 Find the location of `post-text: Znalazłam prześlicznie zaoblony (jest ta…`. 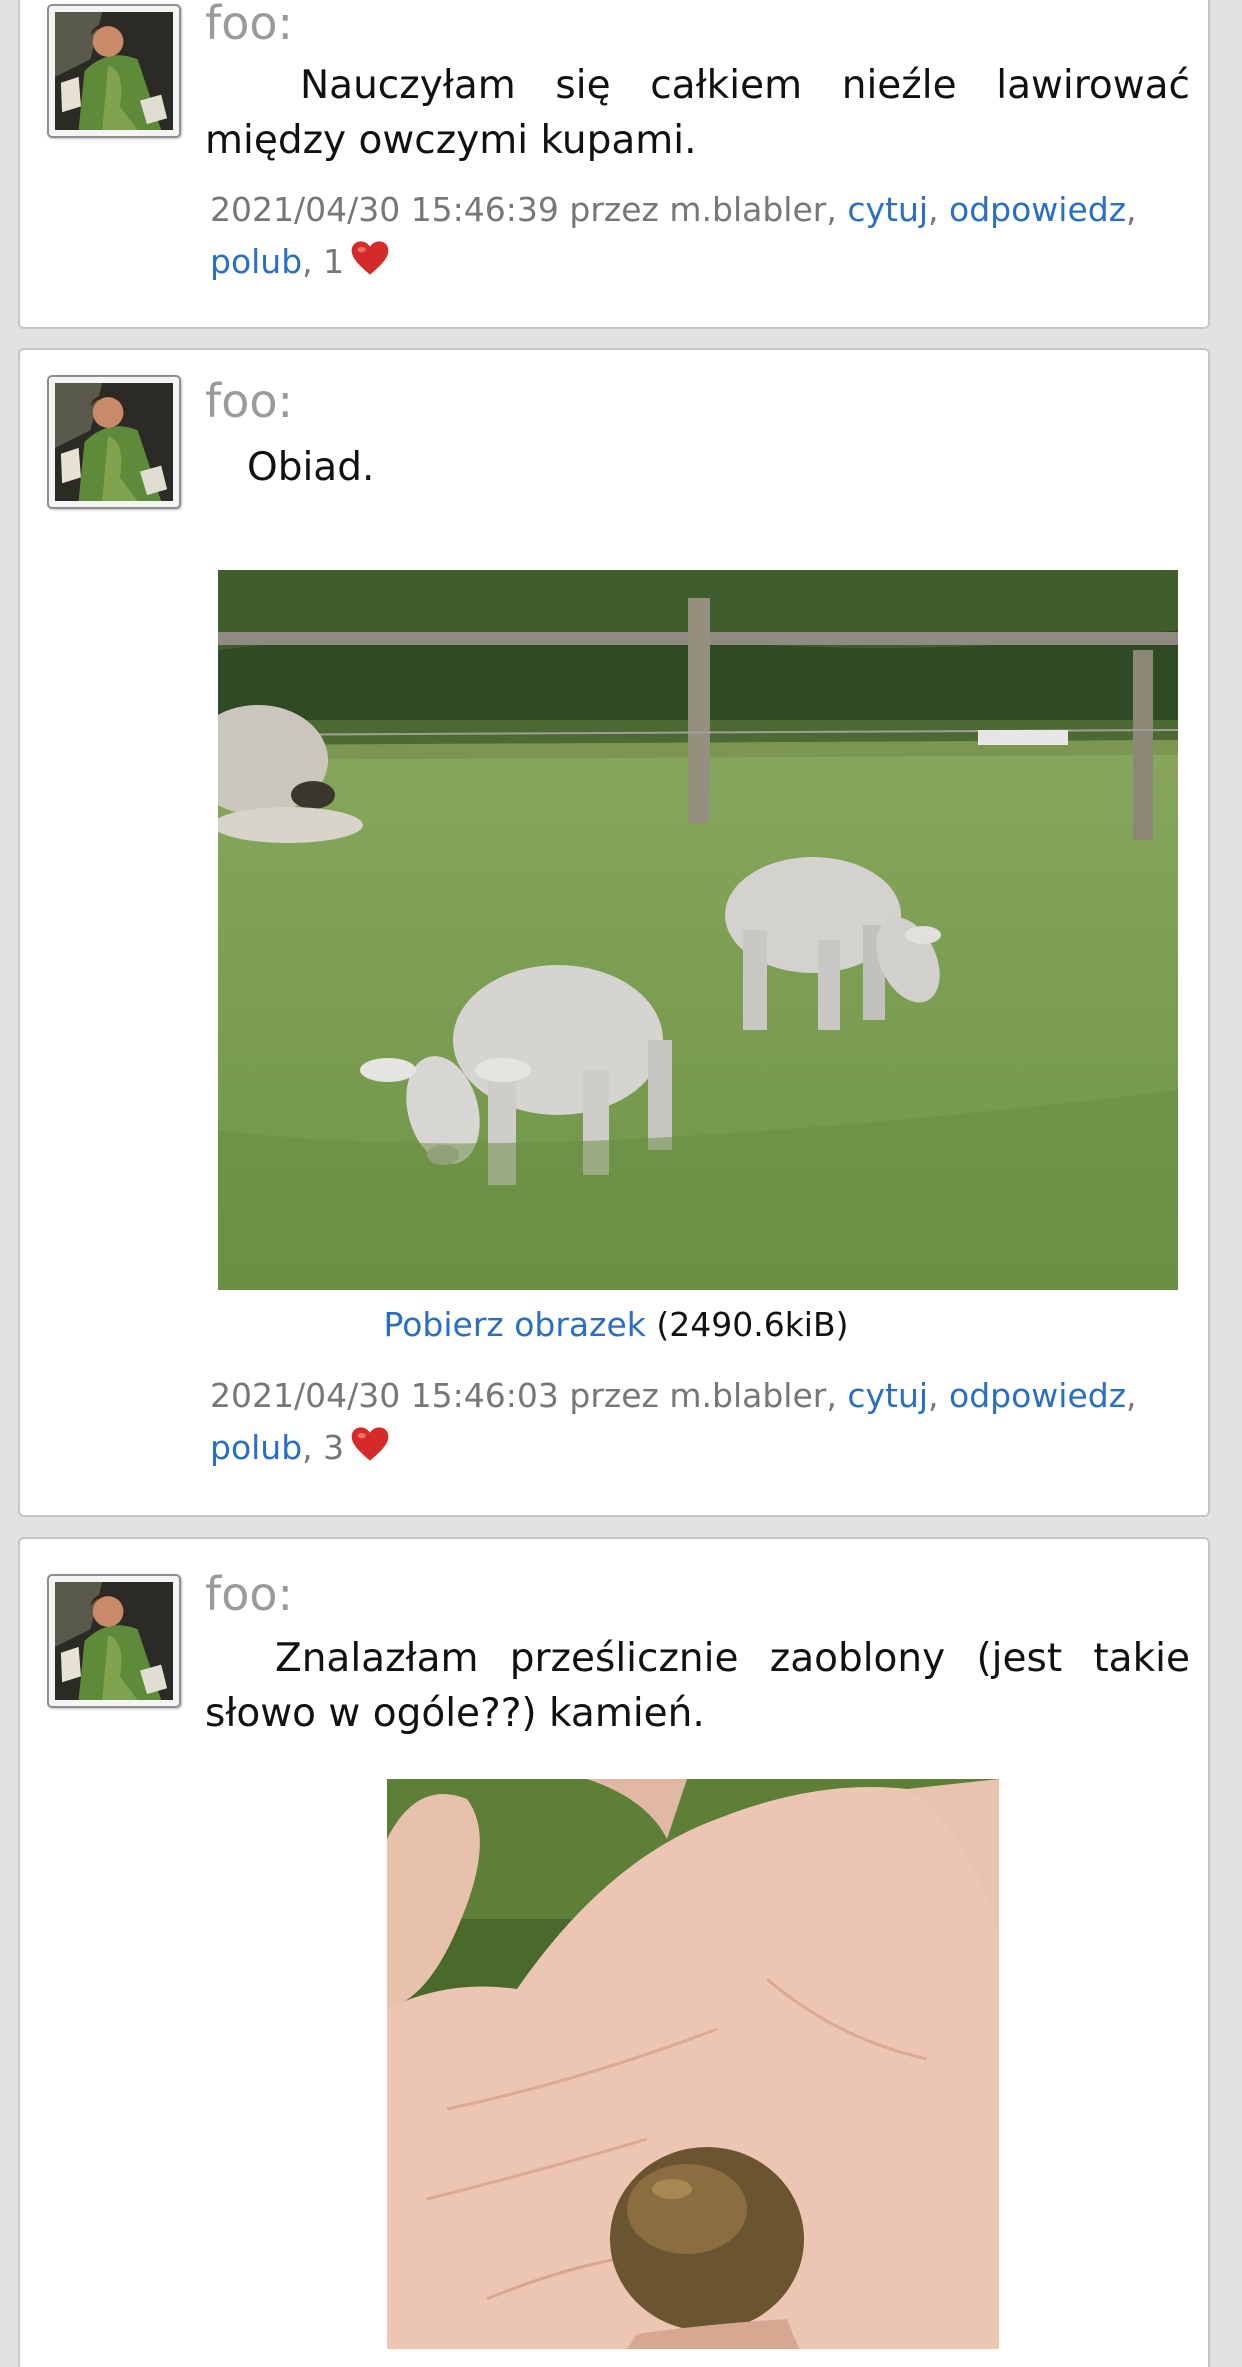

post-text: Znalazłam prześlicznie zaoblony (jest ta… is located at coordinates (697, 1686).